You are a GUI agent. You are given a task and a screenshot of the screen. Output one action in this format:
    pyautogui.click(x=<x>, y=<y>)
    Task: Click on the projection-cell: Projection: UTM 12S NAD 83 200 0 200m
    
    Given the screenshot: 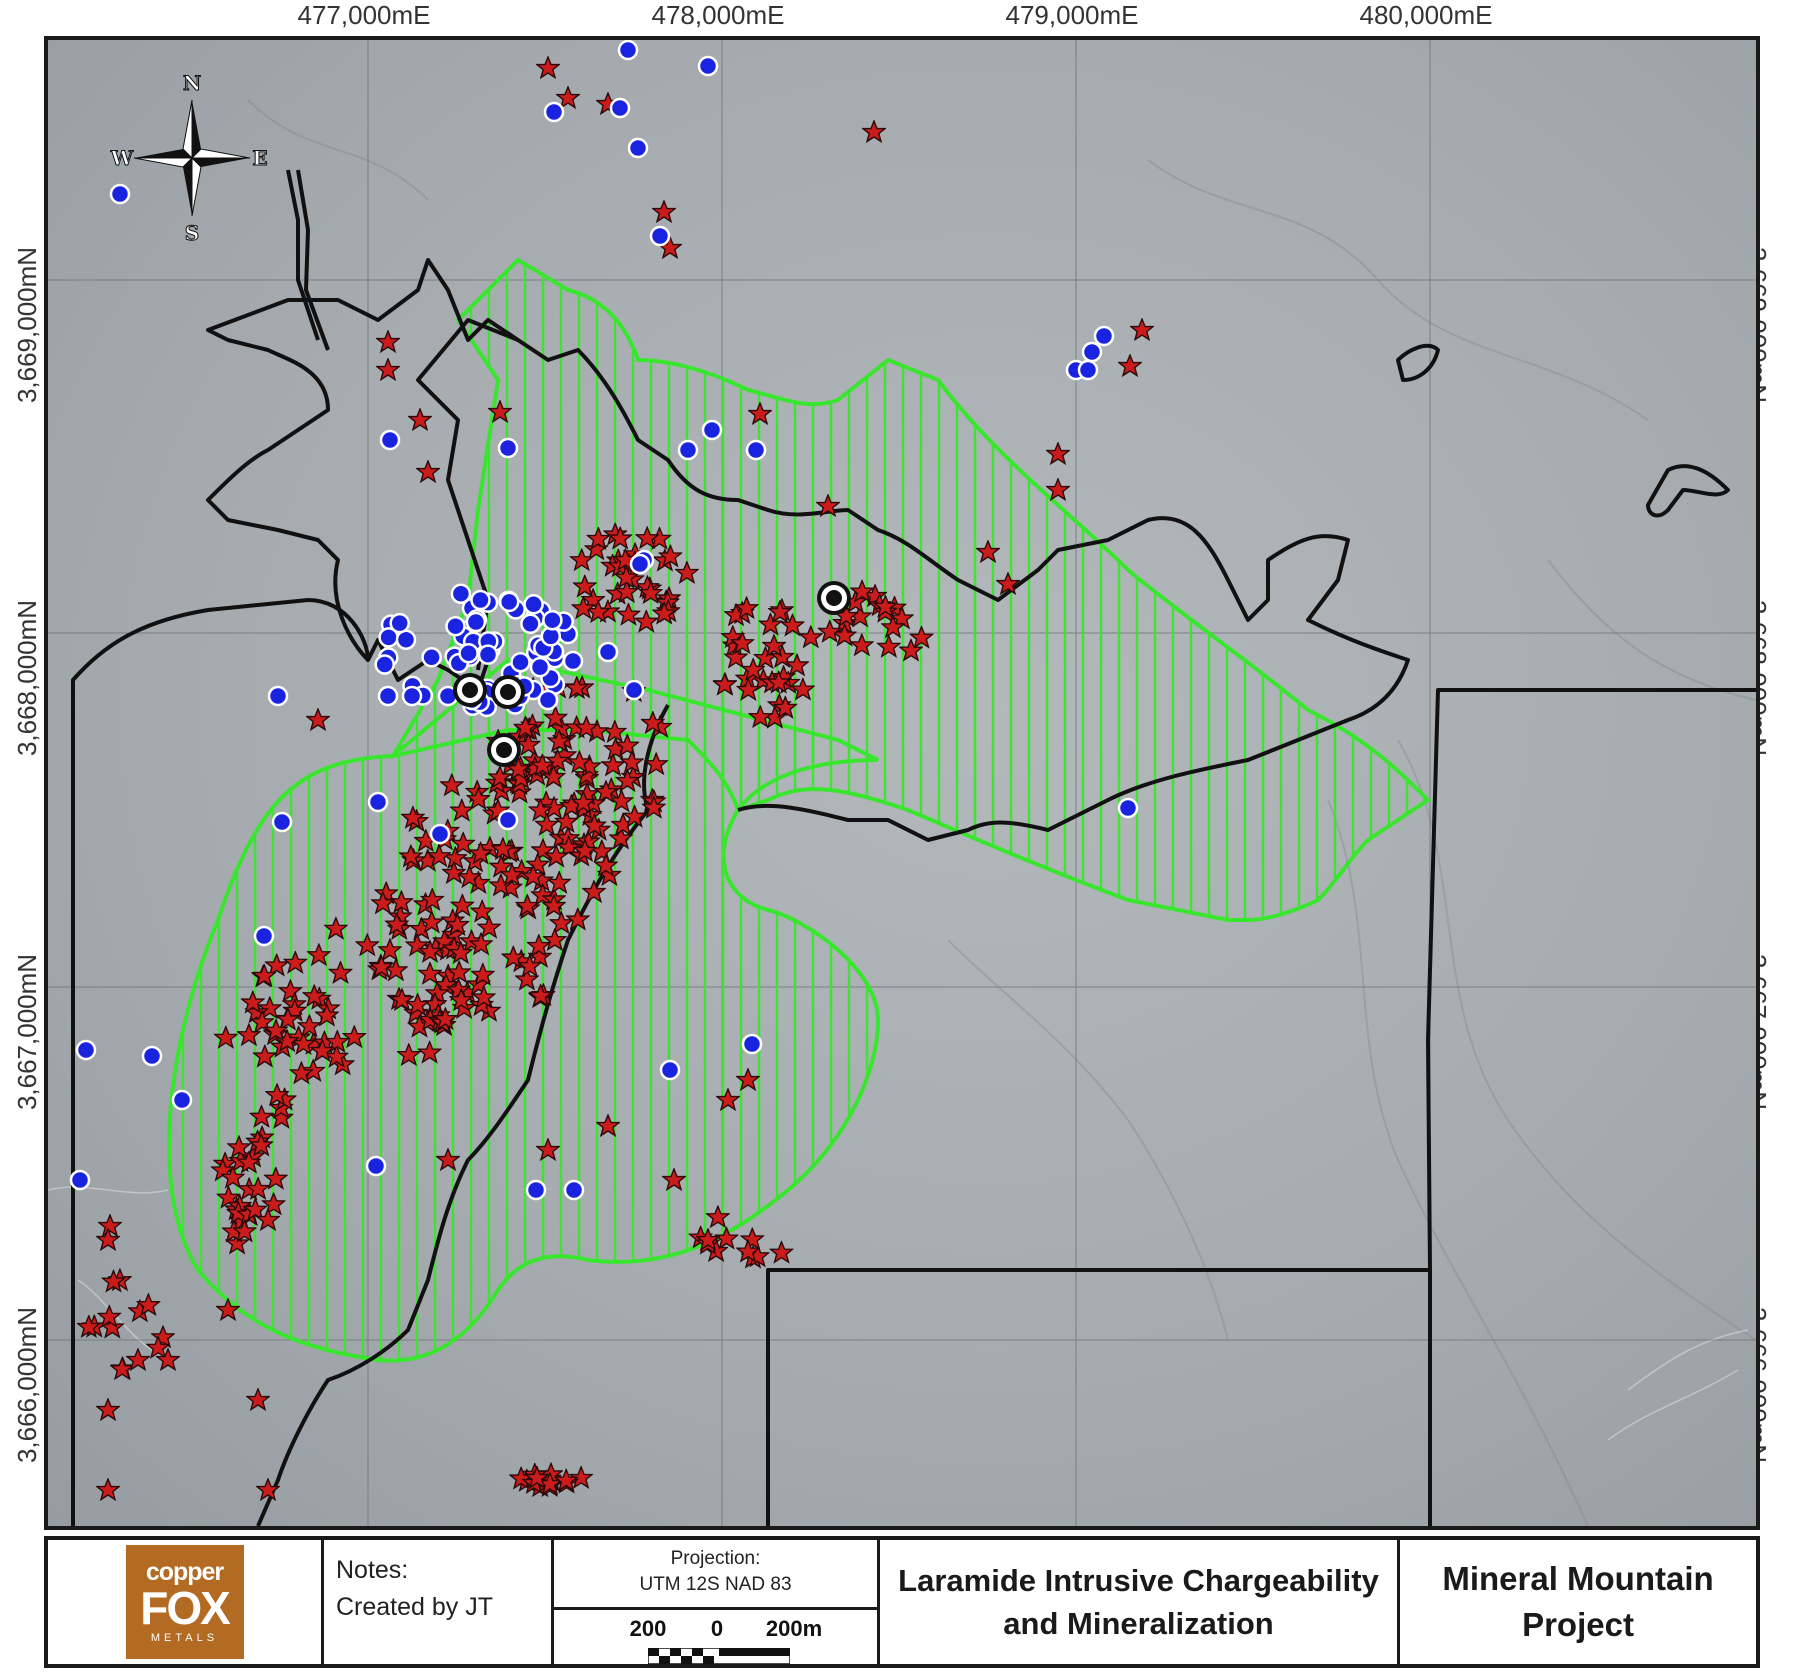 What is the action you would take?
    pyautogui.click(x=717, y=1602)
    